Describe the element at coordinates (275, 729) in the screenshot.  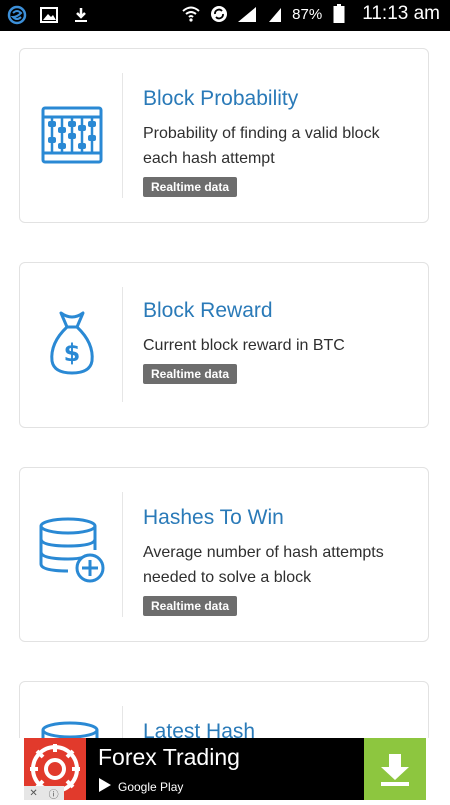
I see `card-title: Latest Hash` at that location.